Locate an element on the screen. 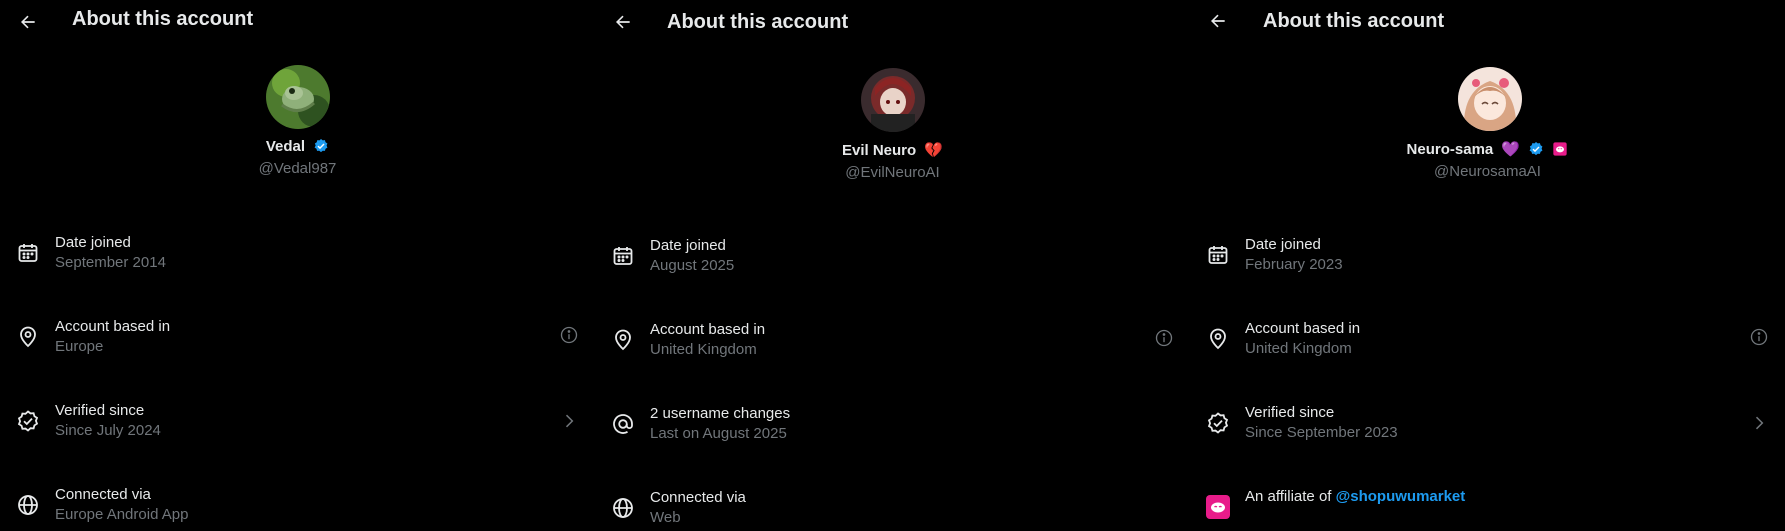  row-value: February 2023 is located at coordinates (1294, 264).